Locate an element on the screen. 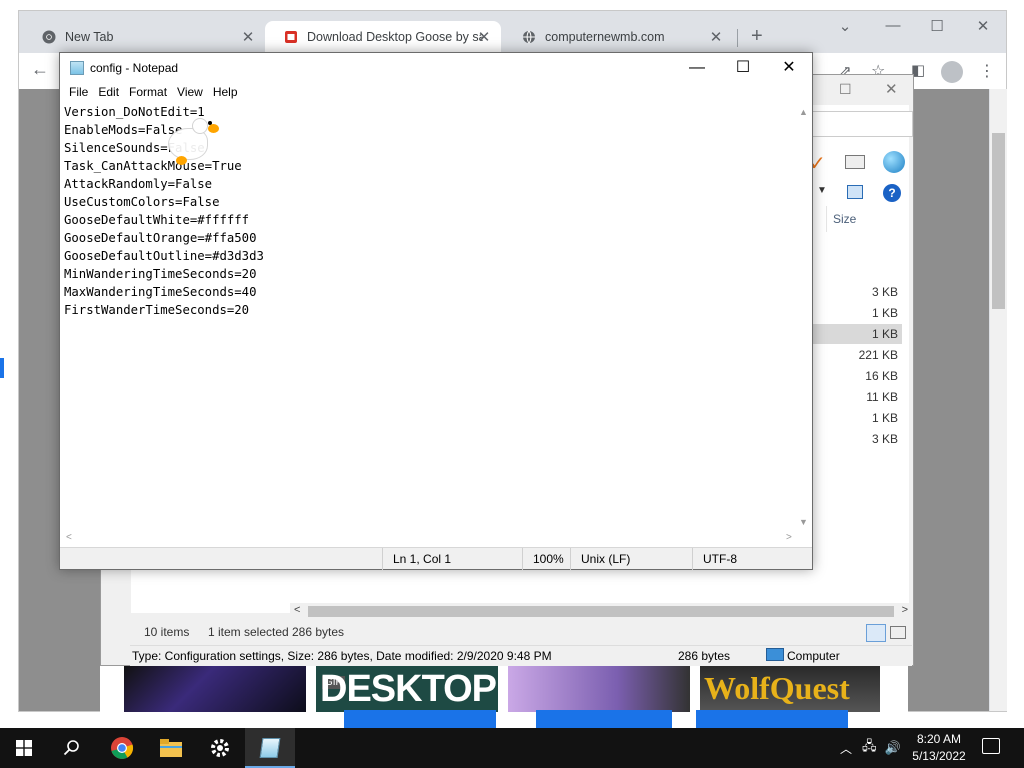 This screenshot has width=1024, height=768. scroll-down-icon: ▼ is located at coordinates (803, 522).